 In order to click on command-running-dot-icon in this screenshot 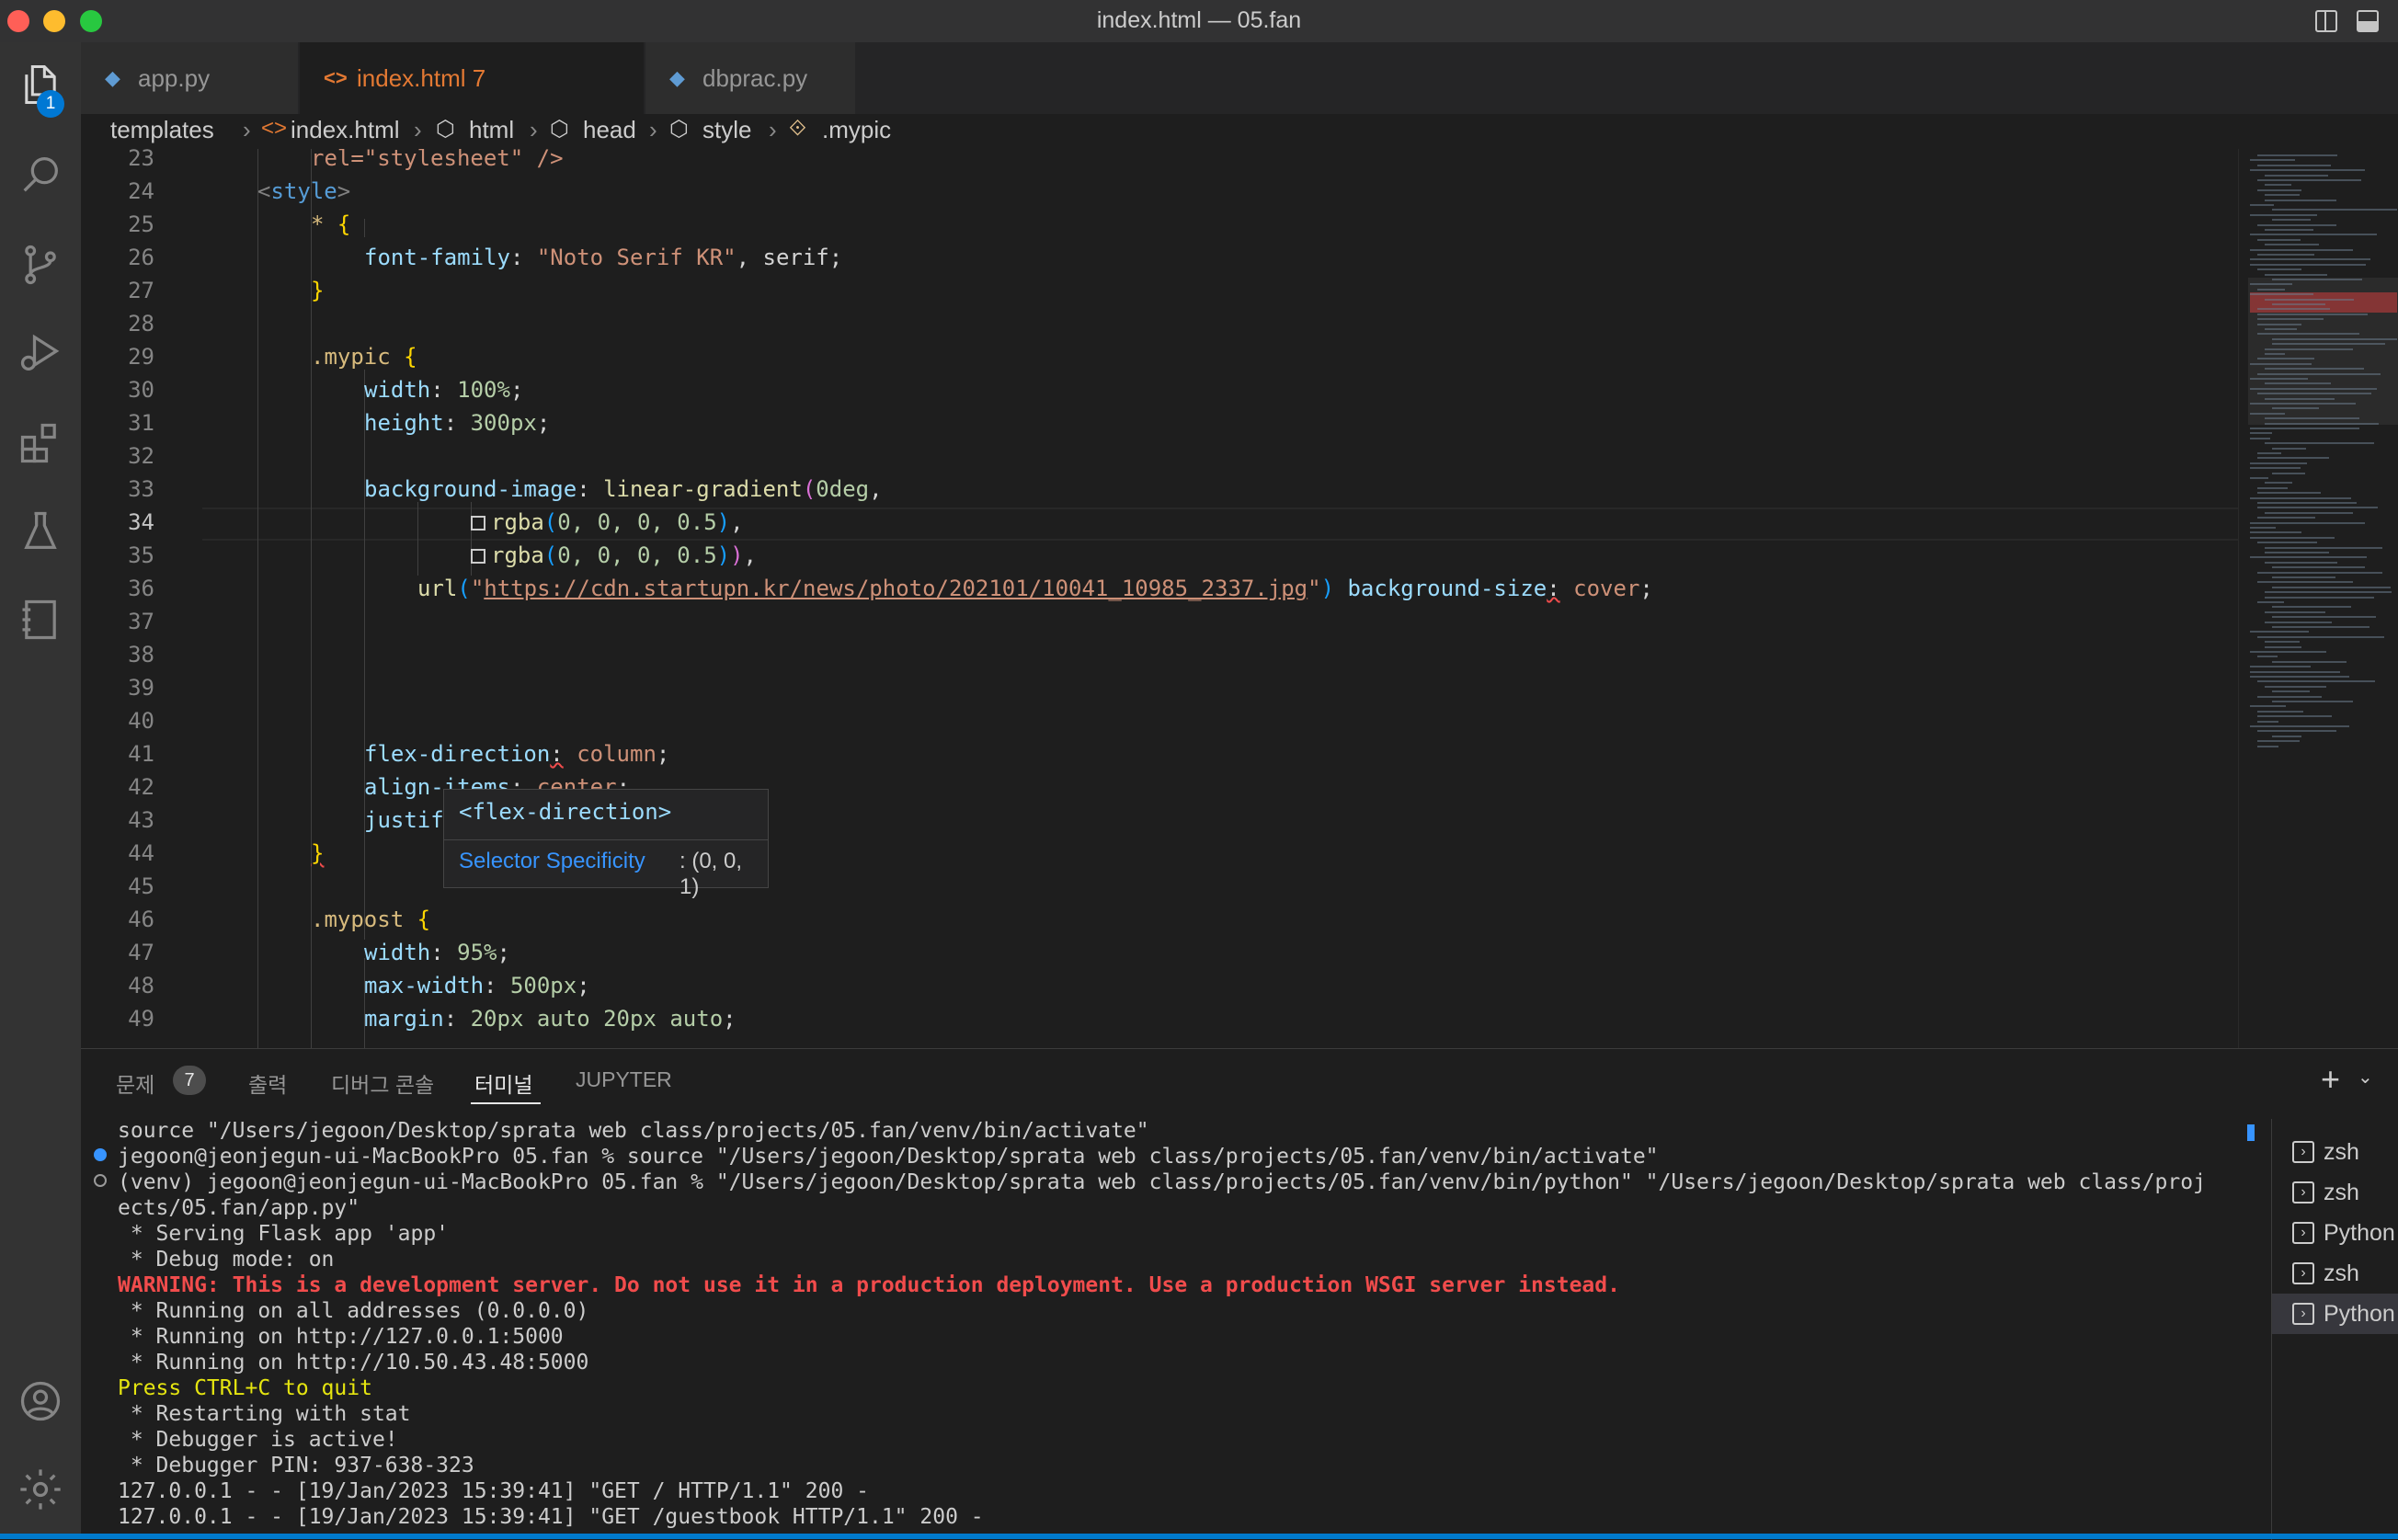, I will do `click(100, 1180)`.